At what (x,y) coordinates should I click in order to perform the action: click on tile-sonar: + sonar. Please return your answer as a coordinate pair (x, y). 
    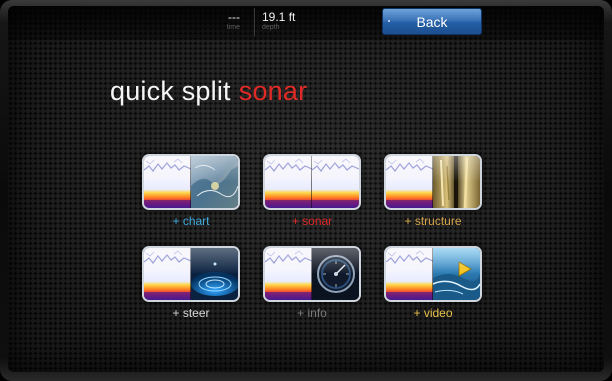
    Looking at the image, I should click on (312, 194).